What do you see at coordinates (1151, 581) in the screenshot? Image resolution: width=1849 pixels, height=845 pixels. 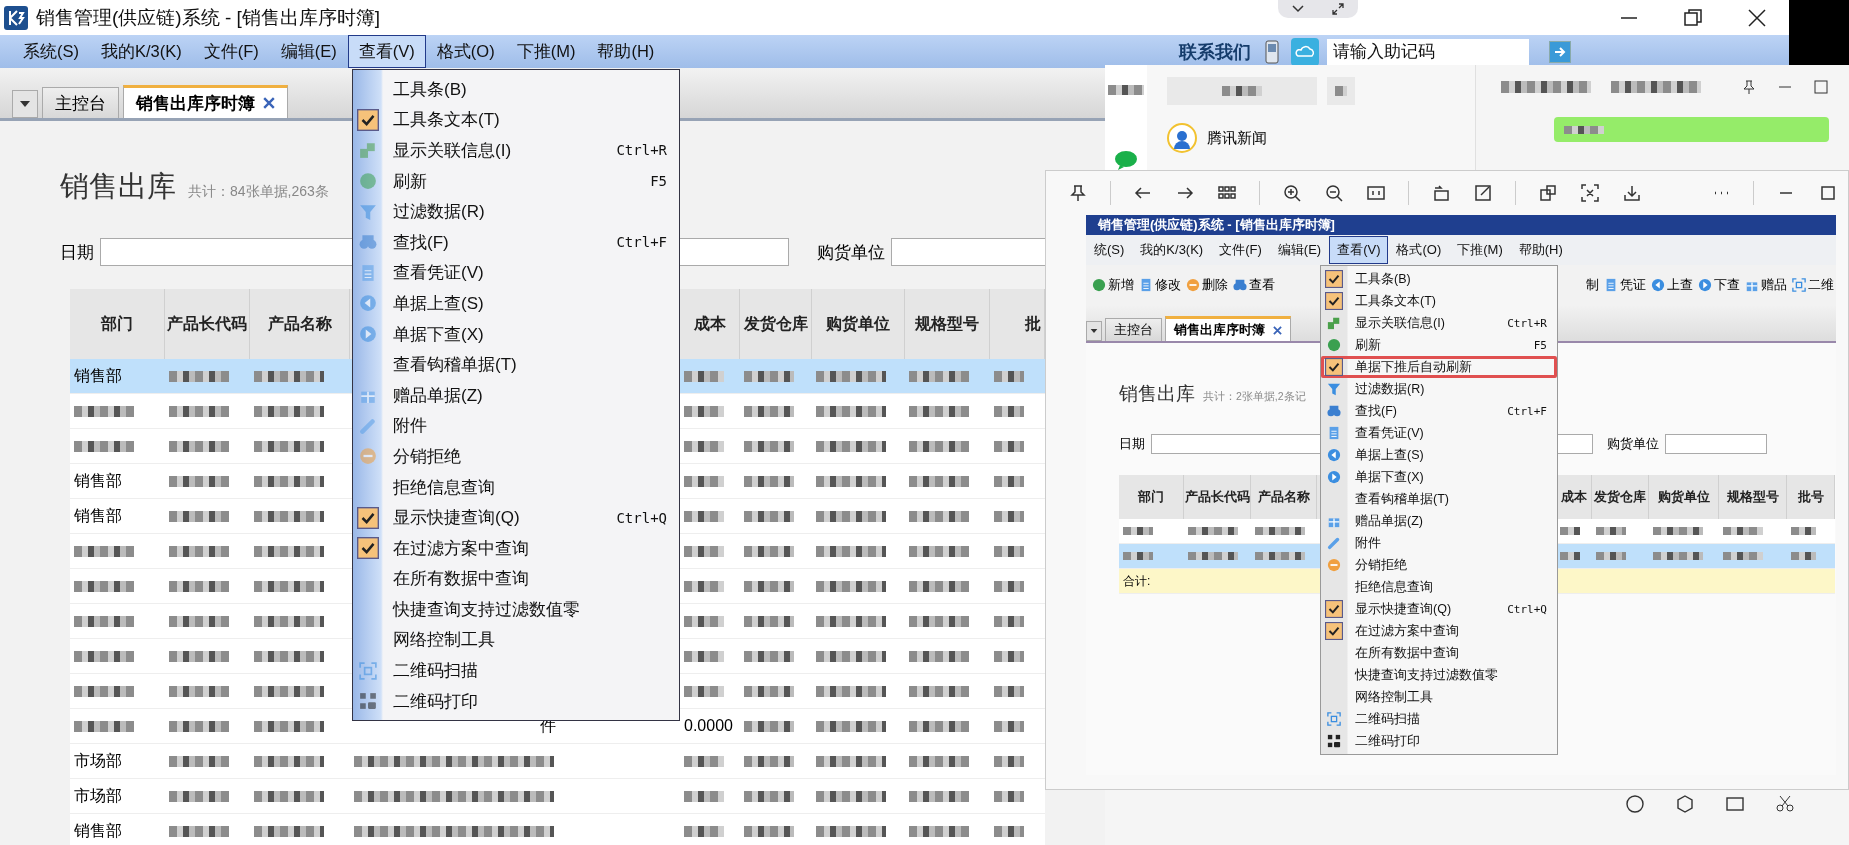 I see `table-cell: 合计:` at bounding box center [1151, 581].